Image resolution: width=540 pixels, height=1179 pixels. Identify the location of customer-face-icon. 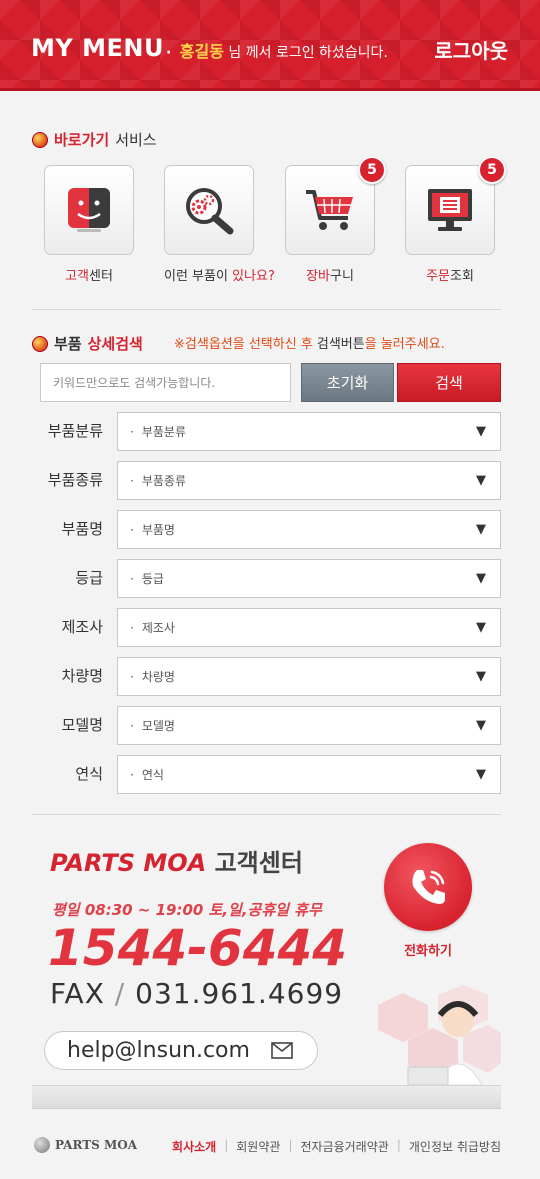
(89, 210).